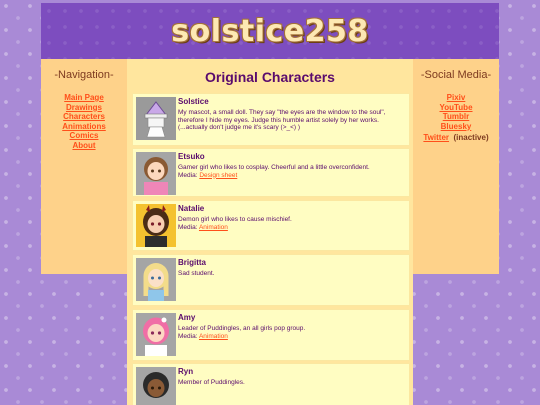 This screenshot has width=540, height=405. What do you see at coordinates (456, 127) in the screenshot?
I see `social-link-bluesky: Bluesky` at bounding box center [456, 127].